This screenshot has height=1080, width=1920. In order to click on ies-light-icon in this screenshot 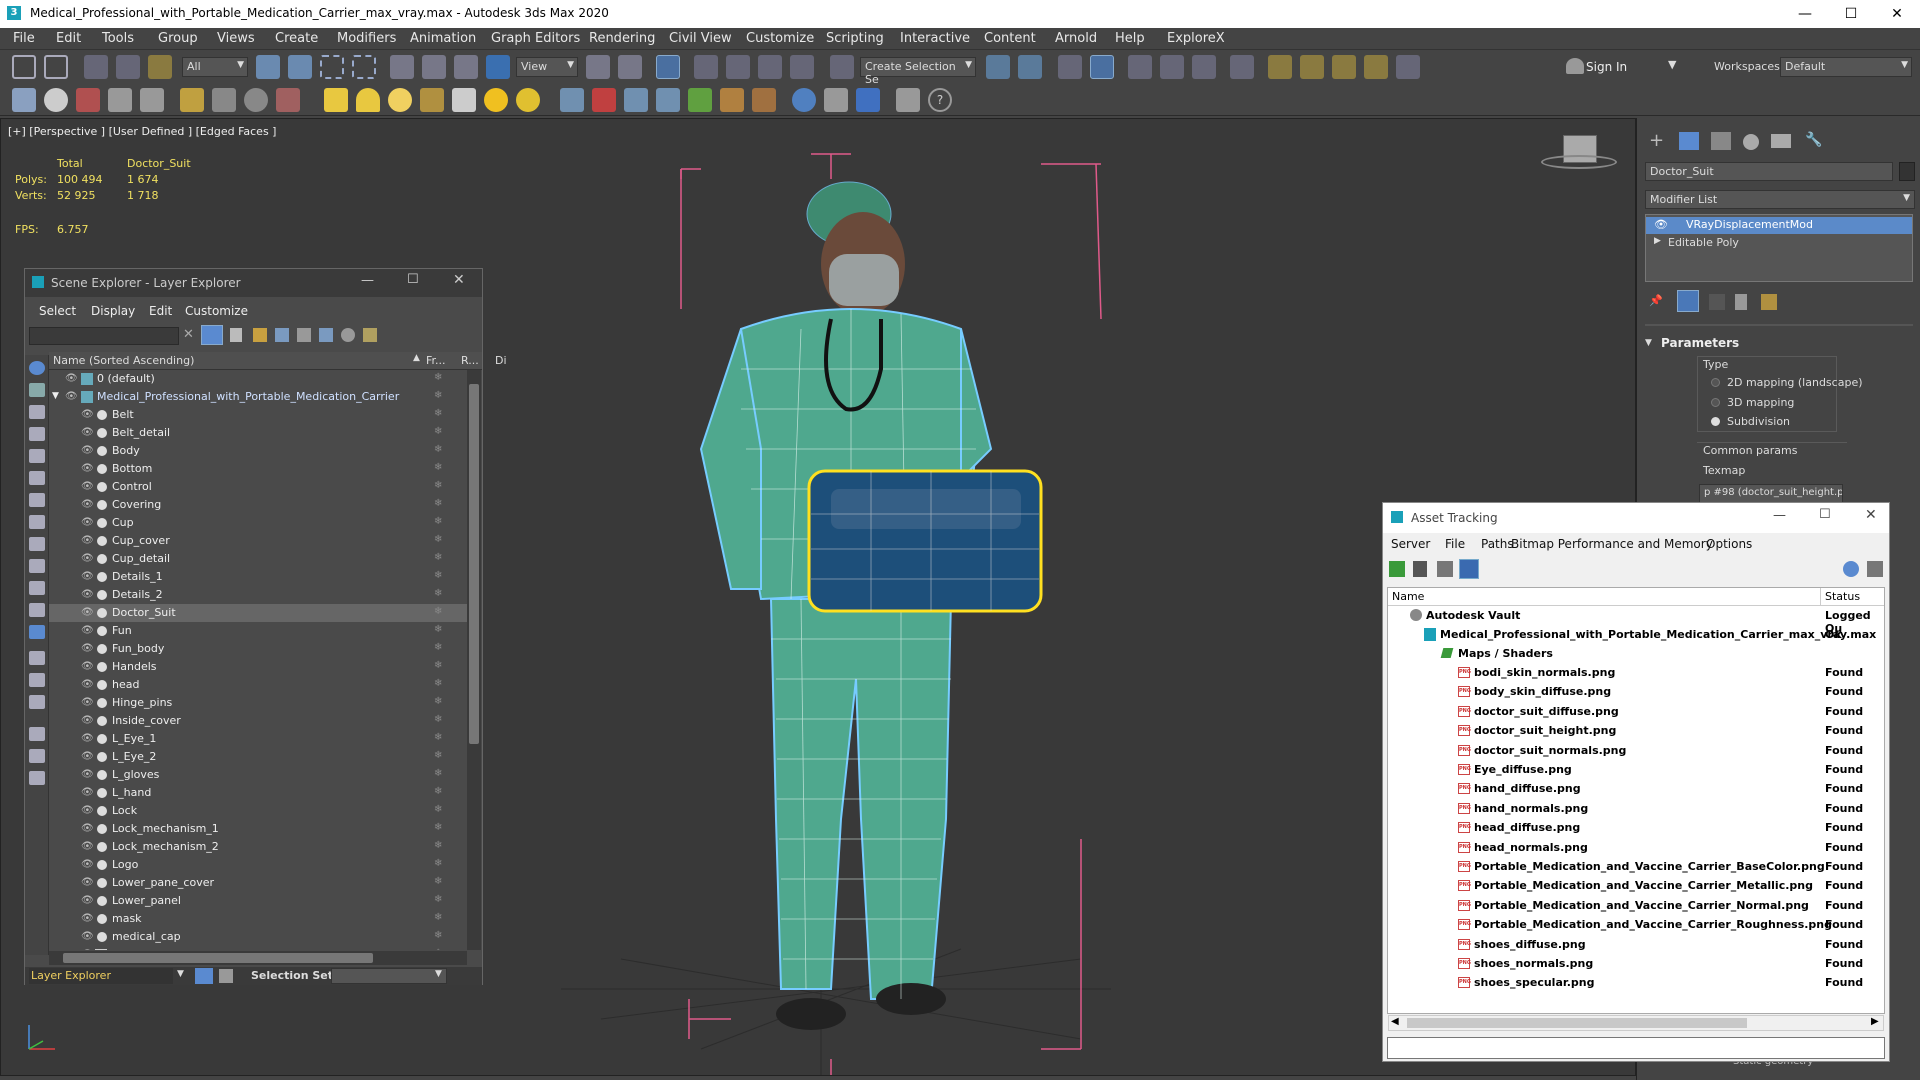, I will do `click(432, 100)`.